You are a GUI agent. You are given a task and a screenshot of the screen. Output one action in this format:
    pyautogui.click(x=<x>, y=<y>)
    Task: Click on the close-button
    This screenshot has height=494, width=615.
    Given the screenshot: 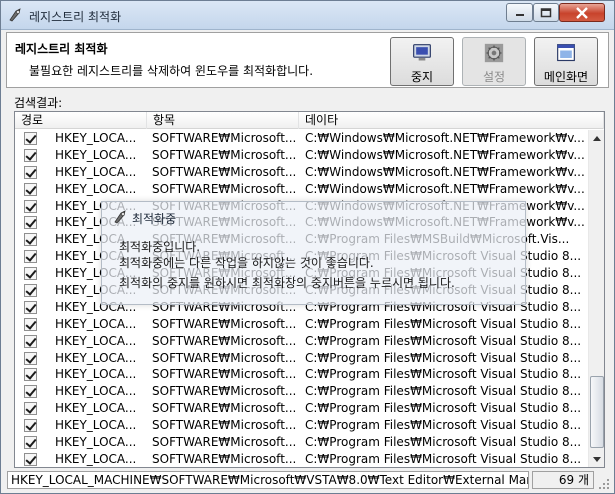 What is the action you would take?
    pyautogui.click(x=582, y=12)
    